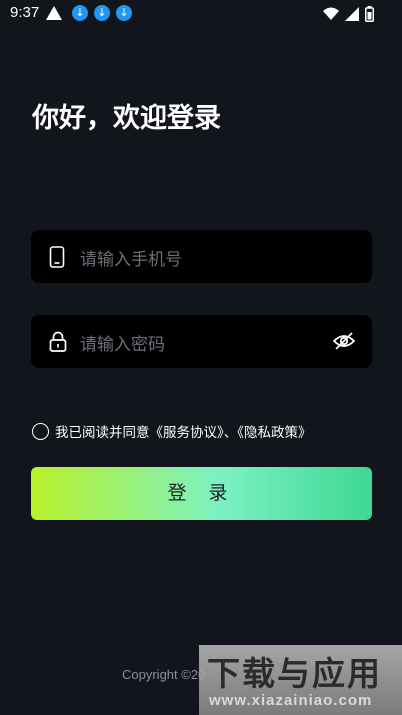 This screenshot has width=402, height=715. I want to click on login-button: 登 录, so click(201, 493).